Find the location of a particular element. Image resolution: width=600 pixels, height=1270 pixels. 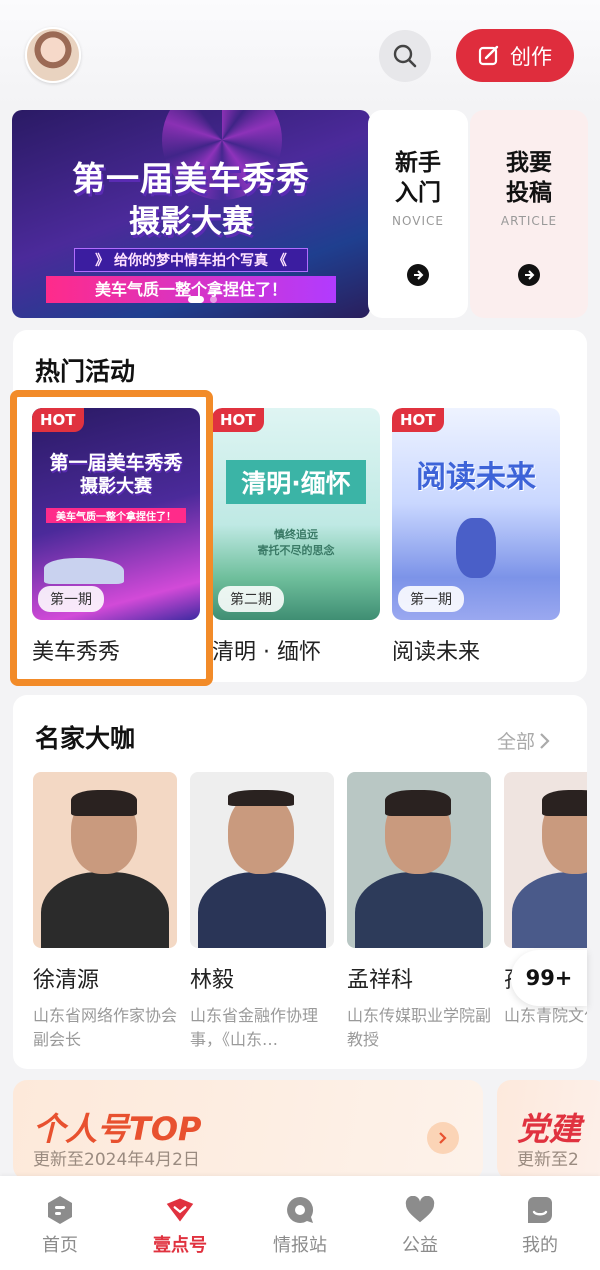

nav-intel: 情报站 is located at coordinates (300, 1223).